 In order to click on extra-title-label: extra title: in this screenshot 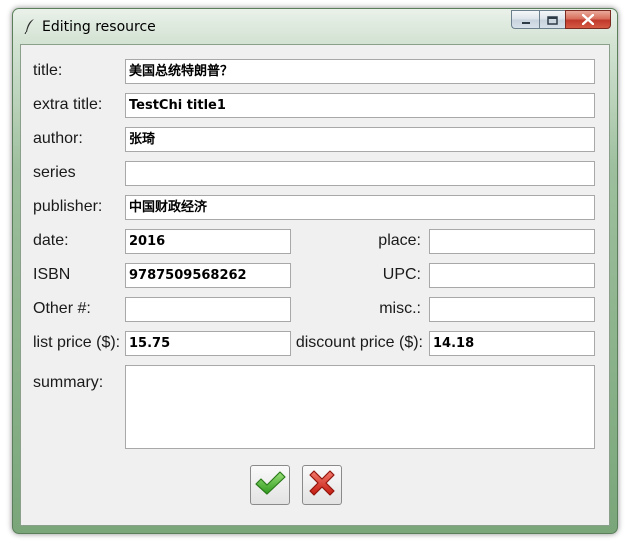, I will do `click(68, 104)`.